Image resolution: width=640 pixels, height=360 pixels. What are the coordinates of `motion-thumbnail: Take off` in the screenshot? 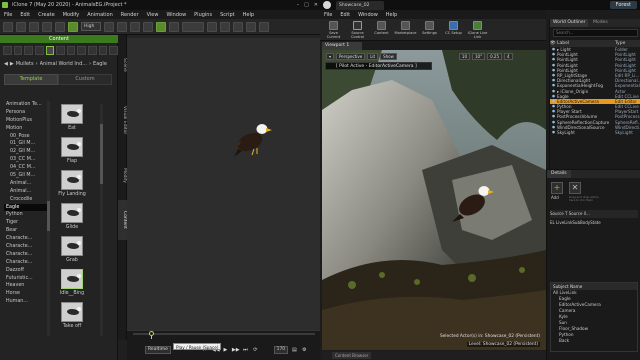 It's located at (72, 315).